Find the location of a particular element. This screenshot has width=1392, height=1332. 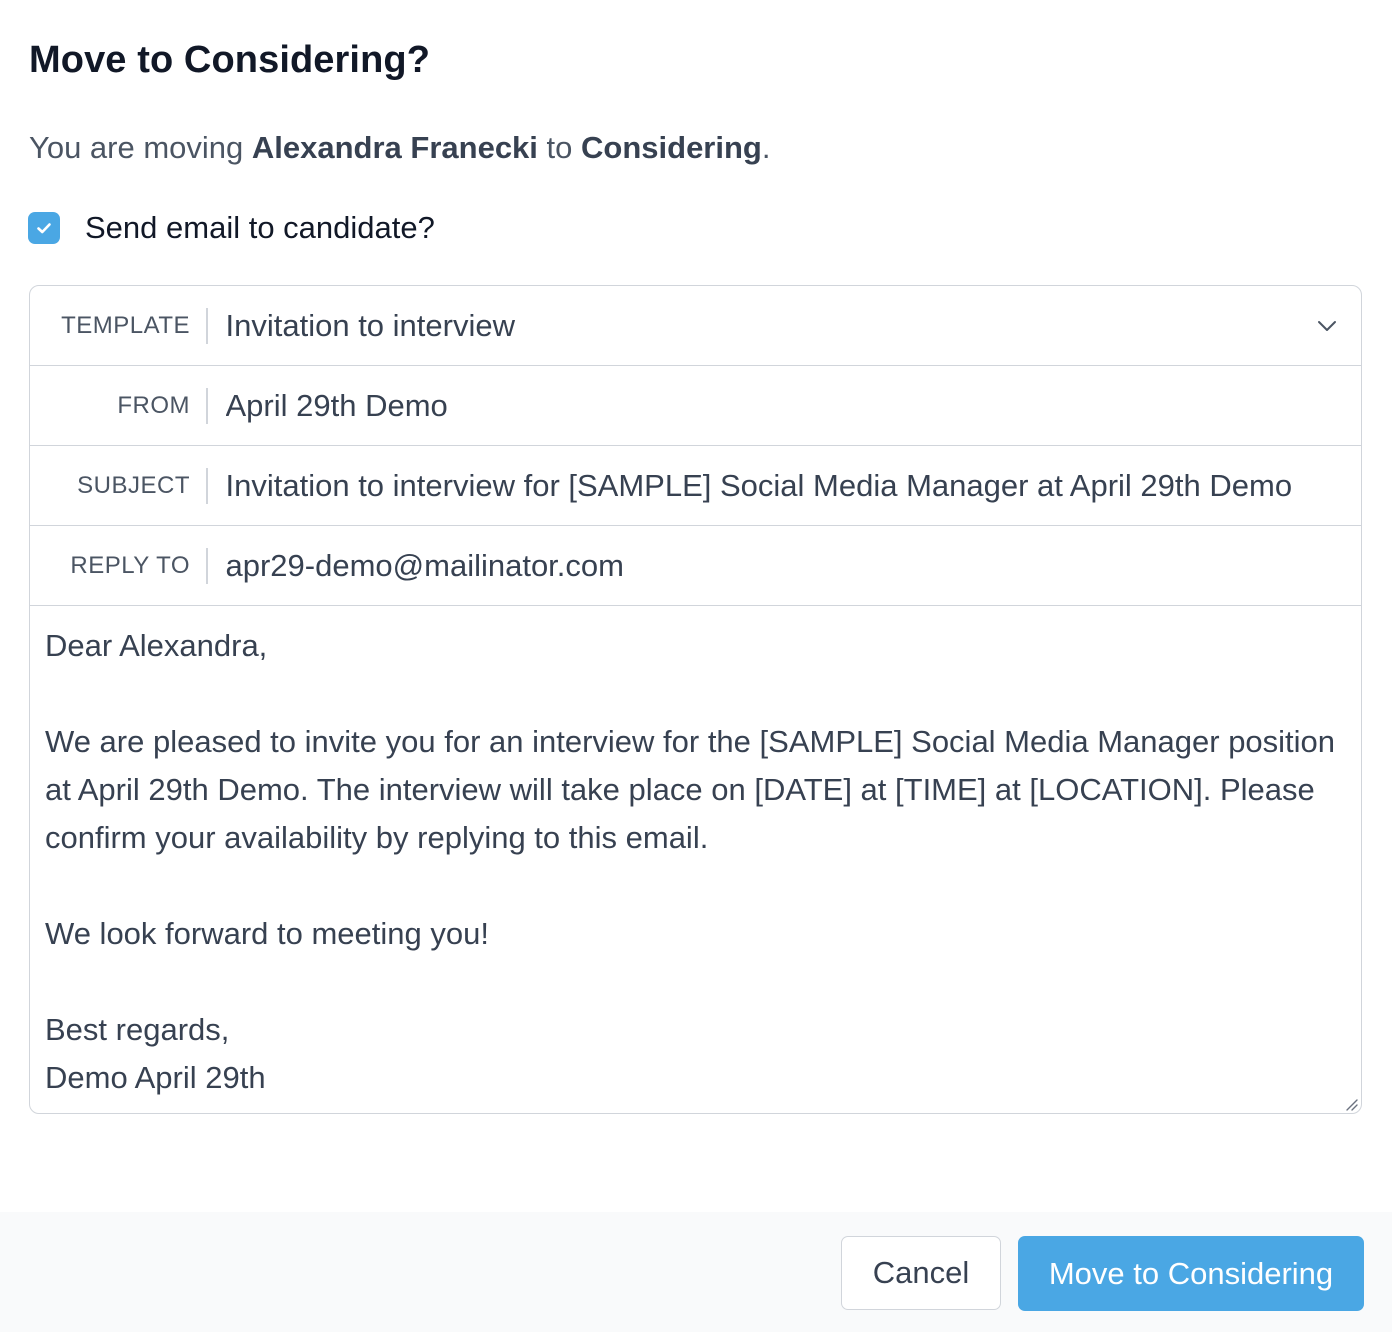

candidate-name: Alexandra Franecki is located at coordinates (394, 147).